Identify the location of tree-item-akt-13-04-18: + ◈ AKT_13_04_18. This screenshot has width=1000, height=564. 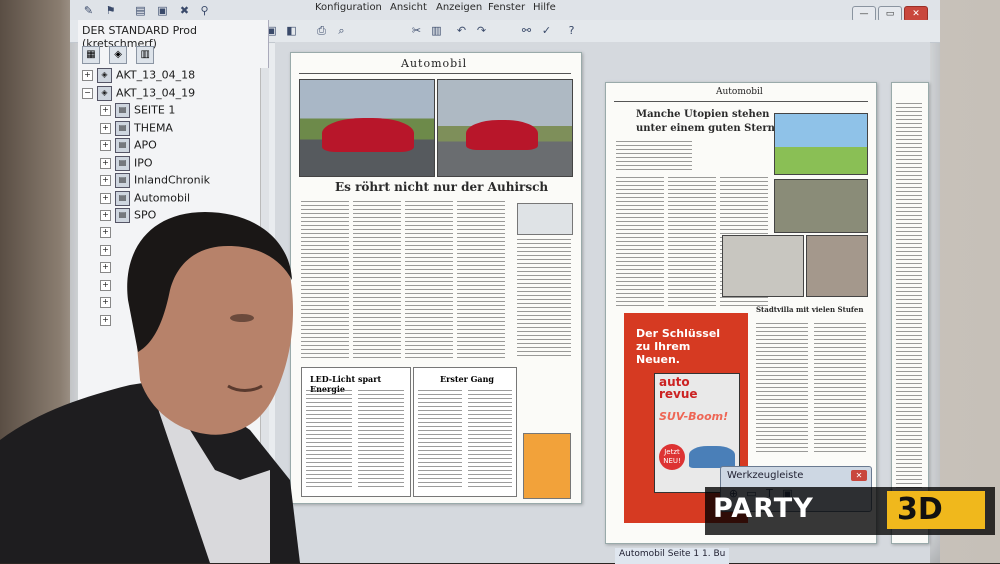
(146, 77).